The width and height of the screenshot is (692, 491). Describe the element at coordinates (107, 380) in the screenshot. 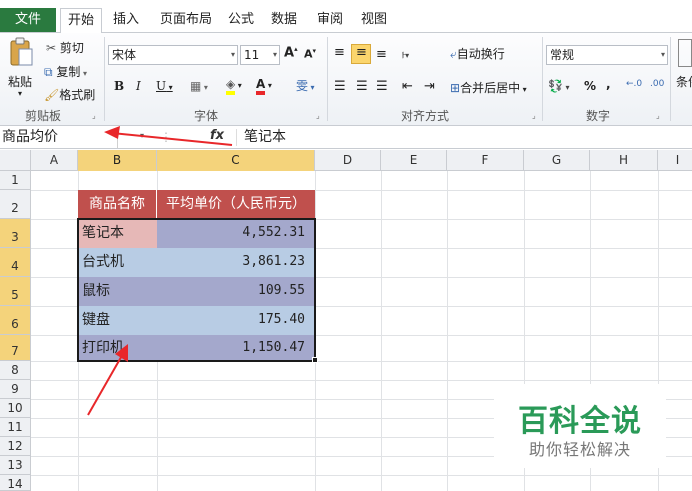

I see `arrow-to-table` at that location.